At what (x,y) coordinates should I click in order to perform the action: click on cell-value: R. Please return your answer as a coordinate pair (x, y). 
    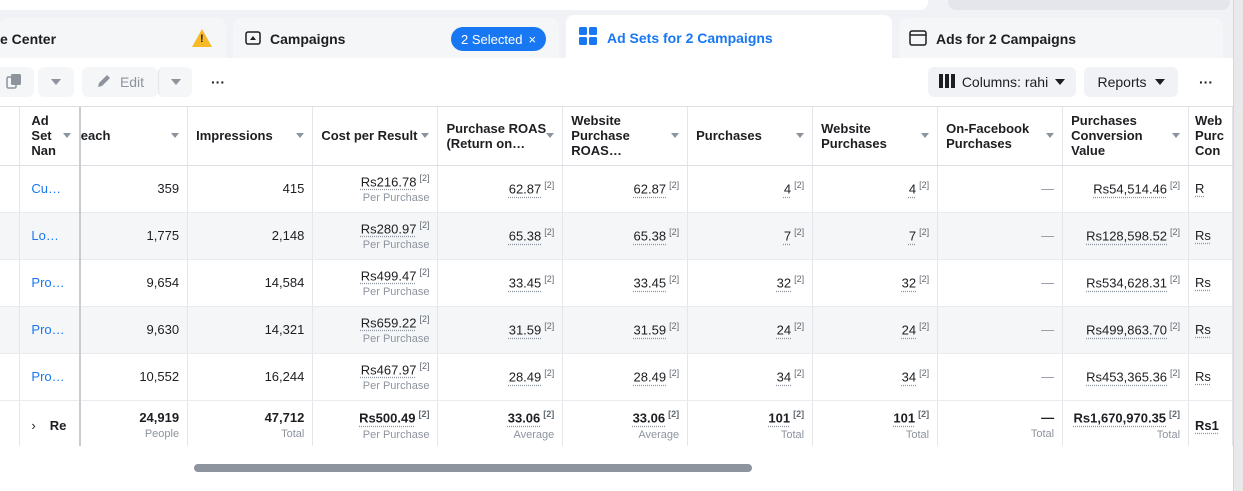
    Looking at the image, I should click on (1199, 188).